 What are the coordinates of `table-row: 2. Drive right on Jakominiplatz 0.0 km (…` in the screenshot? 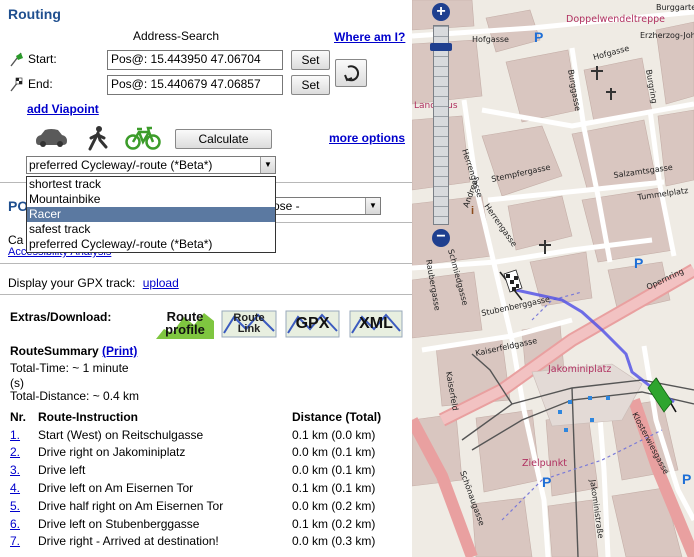 It's located at (195, 453).